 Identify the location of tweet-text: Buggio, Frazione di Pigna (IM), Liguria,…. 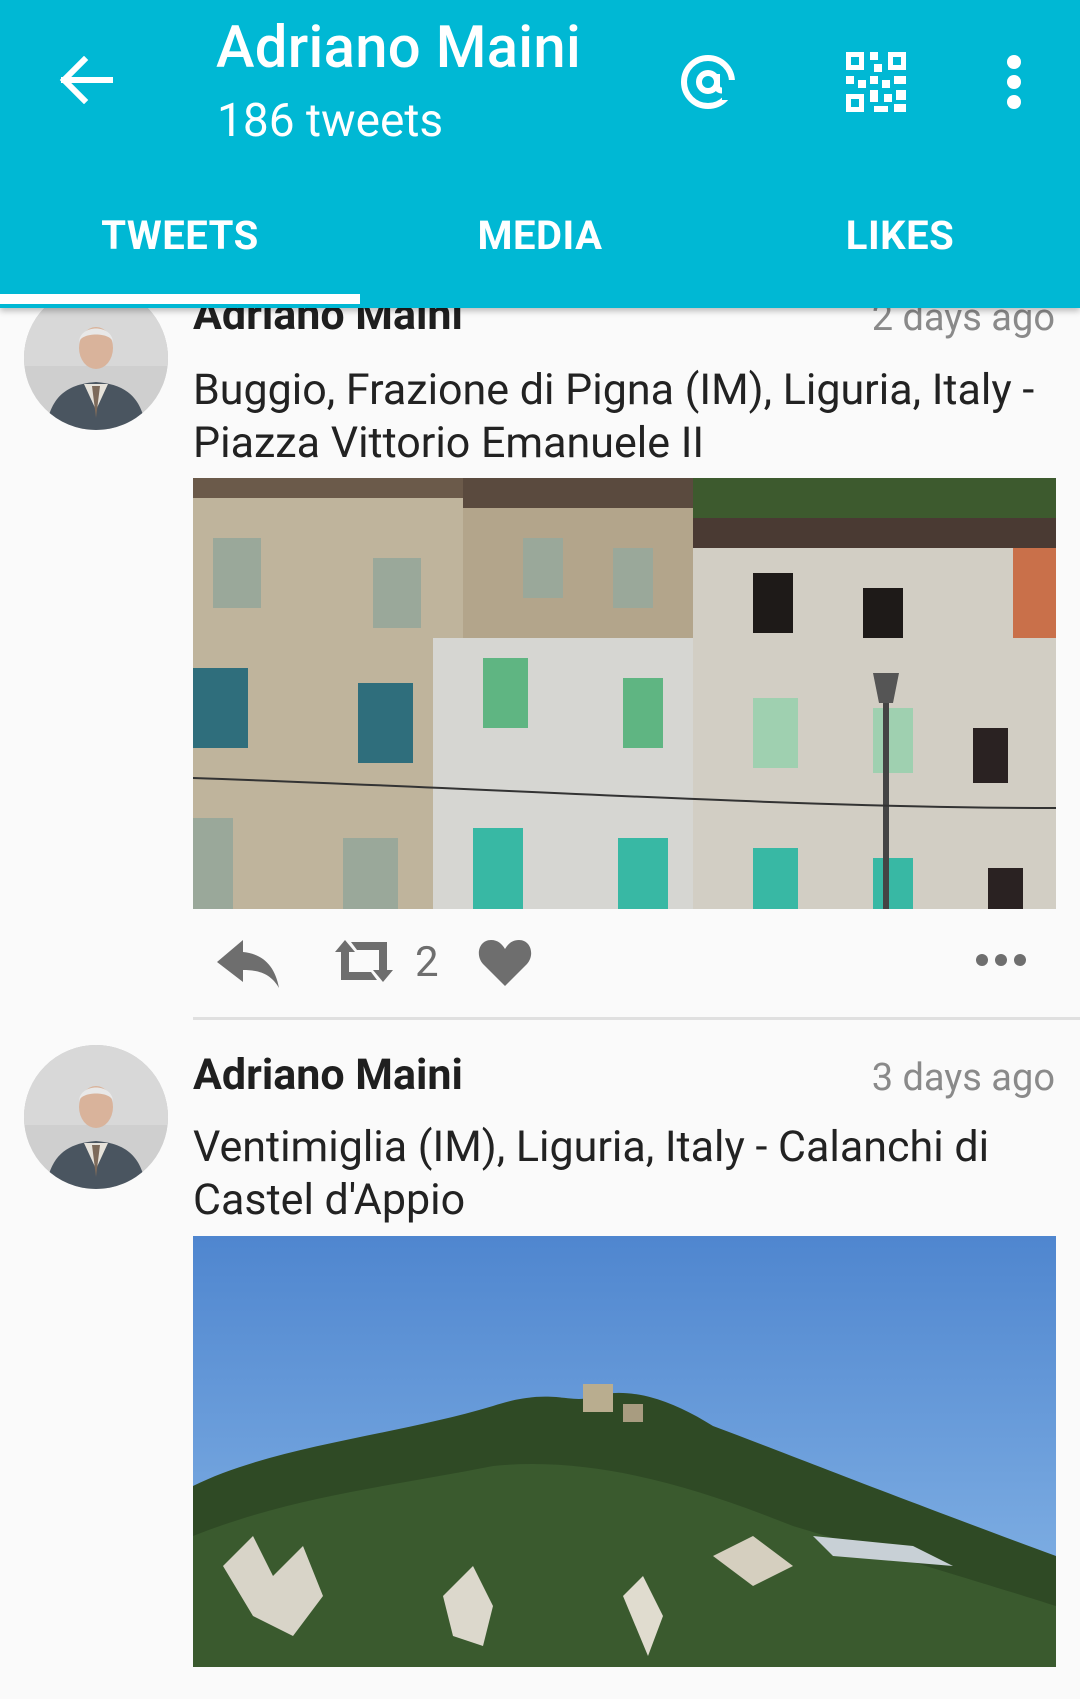
(614, 416).